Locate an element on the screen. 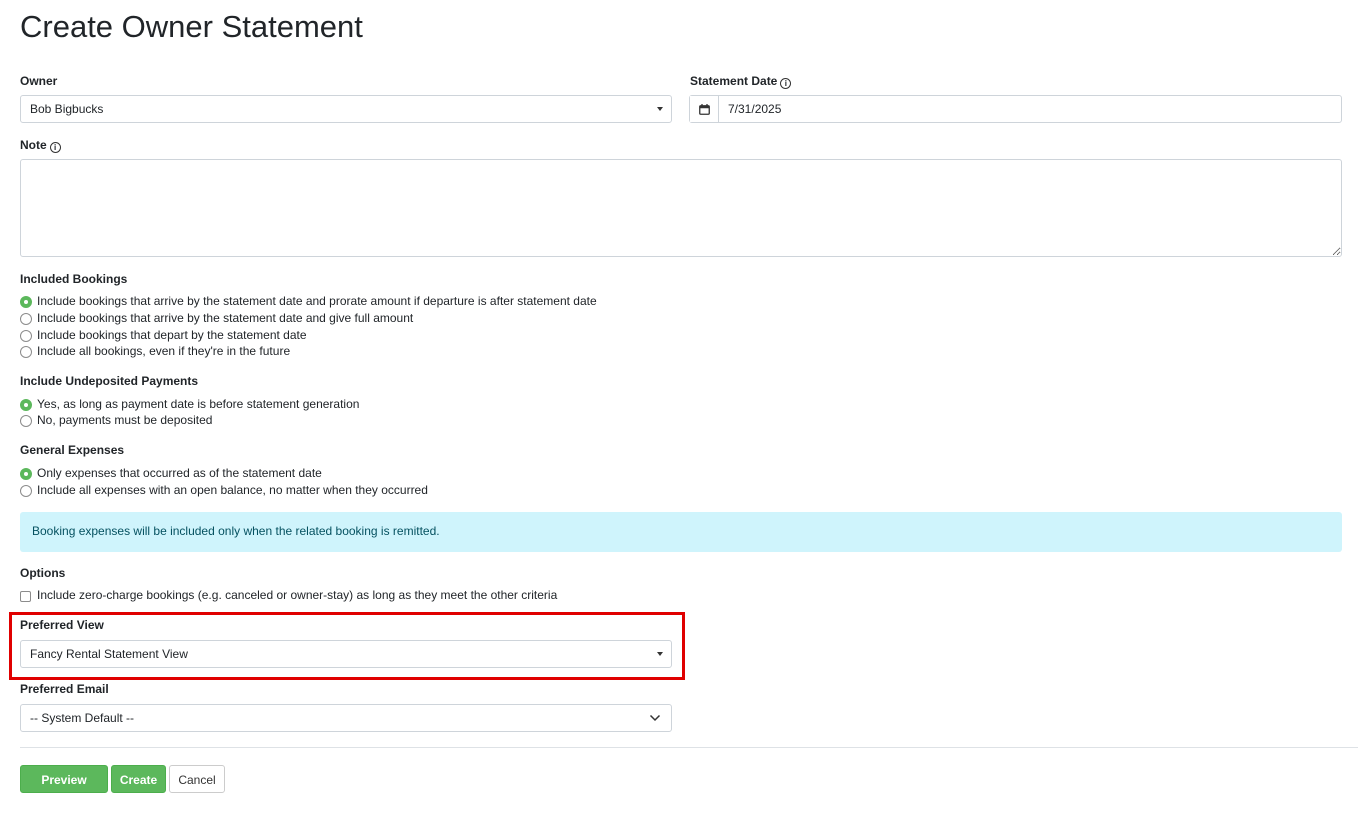 This screenshot has height=819, width=1358. note-label: Note is located at coordinates (33, 145).